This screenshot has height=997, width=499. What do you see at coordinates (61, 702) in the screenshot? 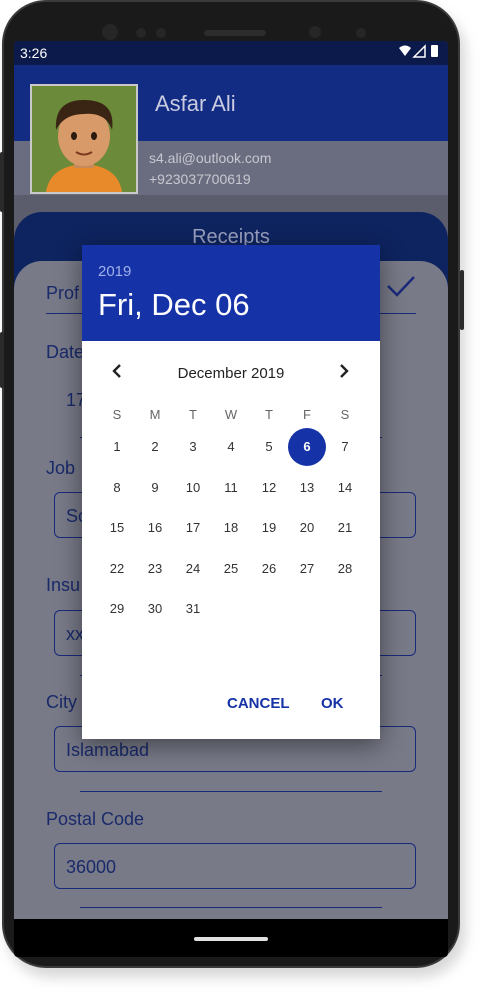
I see `city-label: City` at bounding box center [61, 702].